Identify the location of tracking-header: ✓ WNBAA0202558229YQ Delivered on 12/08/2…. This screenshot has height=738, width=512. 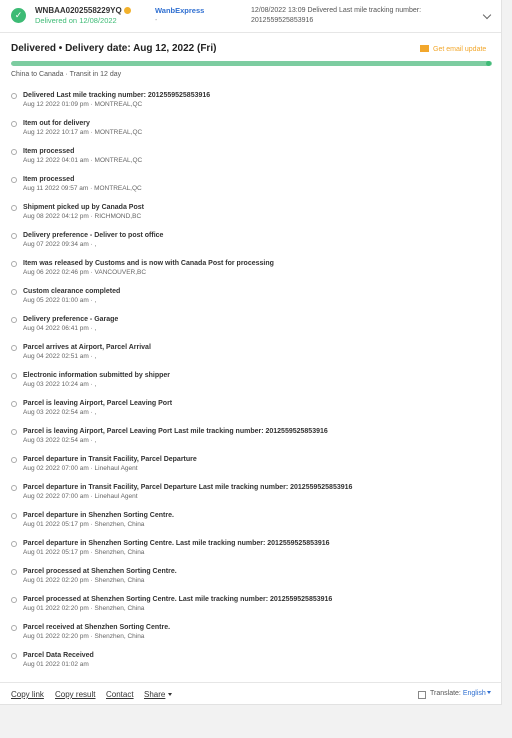
(250, 16).